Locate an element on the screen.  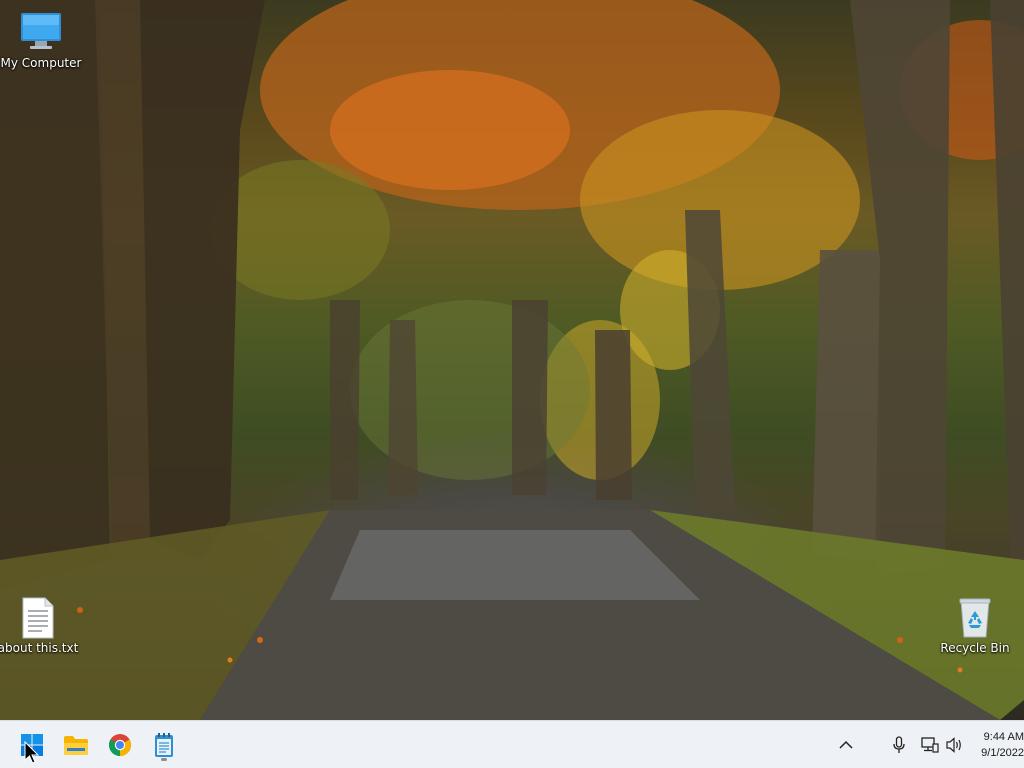
desktop-icon-my-computer: My Computer is located at coordinates (41, 40).